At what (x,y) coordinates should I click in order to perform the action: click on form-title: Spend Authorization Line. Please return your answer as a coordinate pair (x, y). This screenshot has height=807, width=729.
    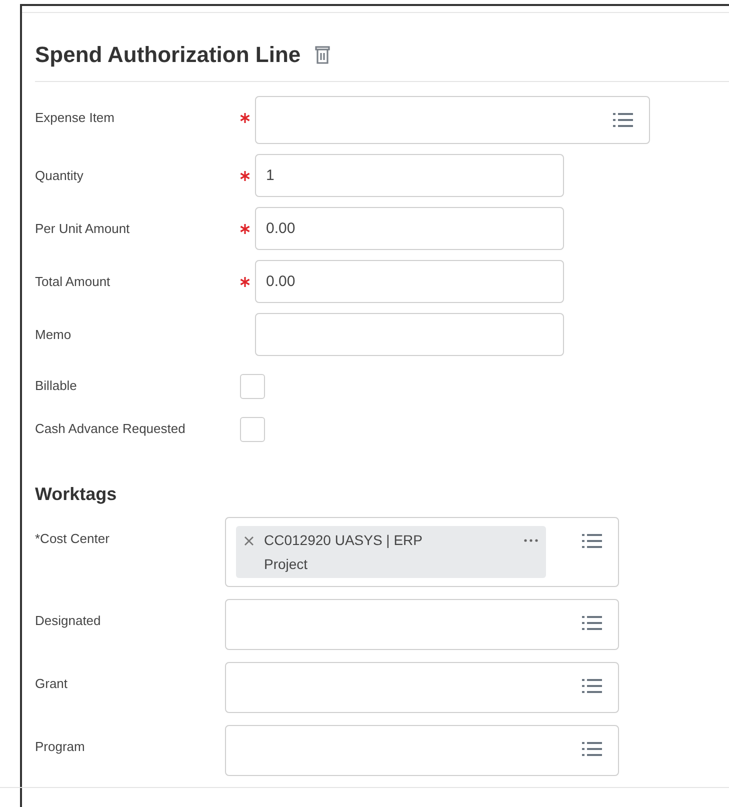
    Looking at the image, I should click on (168, 55).